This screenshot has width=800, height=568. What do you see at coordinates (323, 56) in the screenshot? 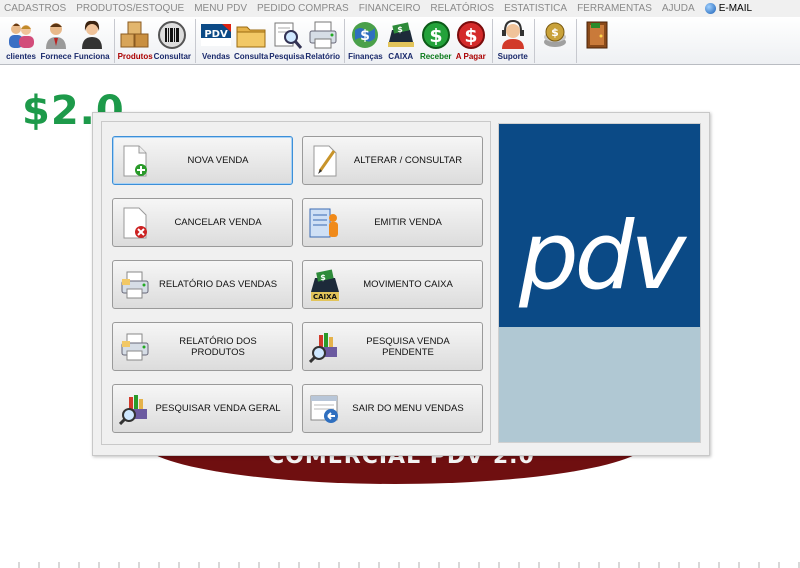
I see `toolbar-relatorio-label: Relatório` at bounding box center [323, 56].